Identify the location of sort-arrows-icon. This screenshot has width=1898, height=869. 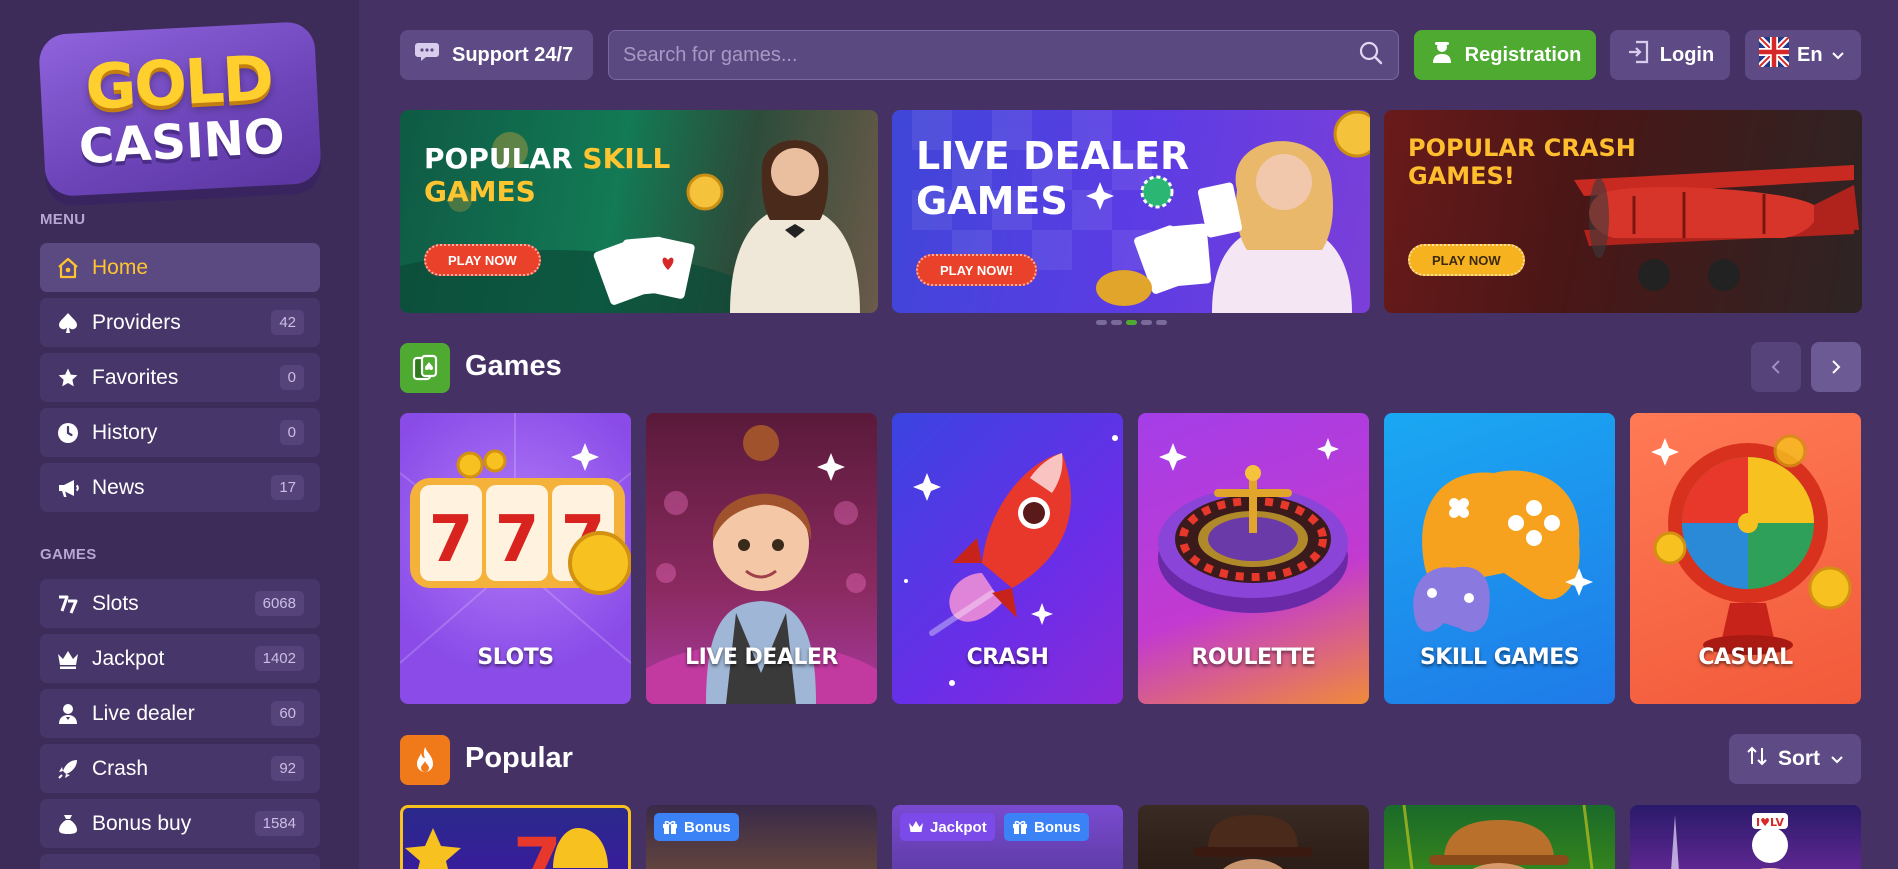
(1757, 759).